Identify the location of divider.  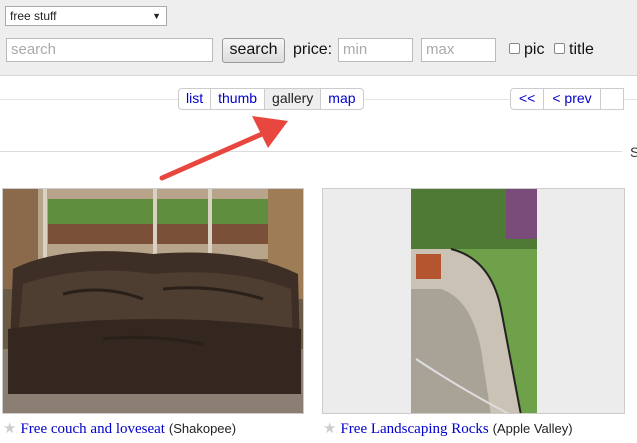
(311, 151).